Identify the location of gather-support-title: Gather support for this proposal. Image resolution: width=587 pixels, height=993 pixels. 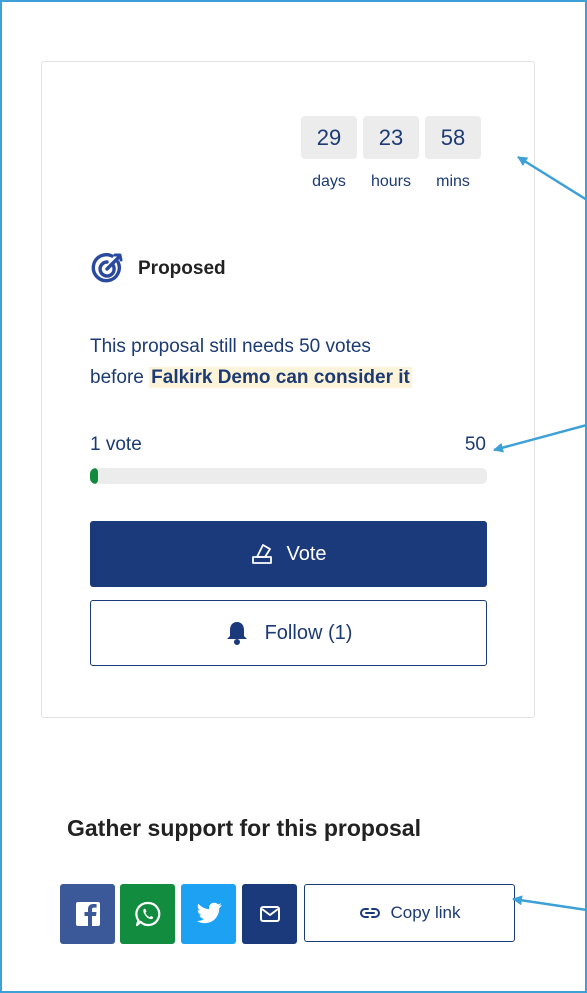
(244, 828).